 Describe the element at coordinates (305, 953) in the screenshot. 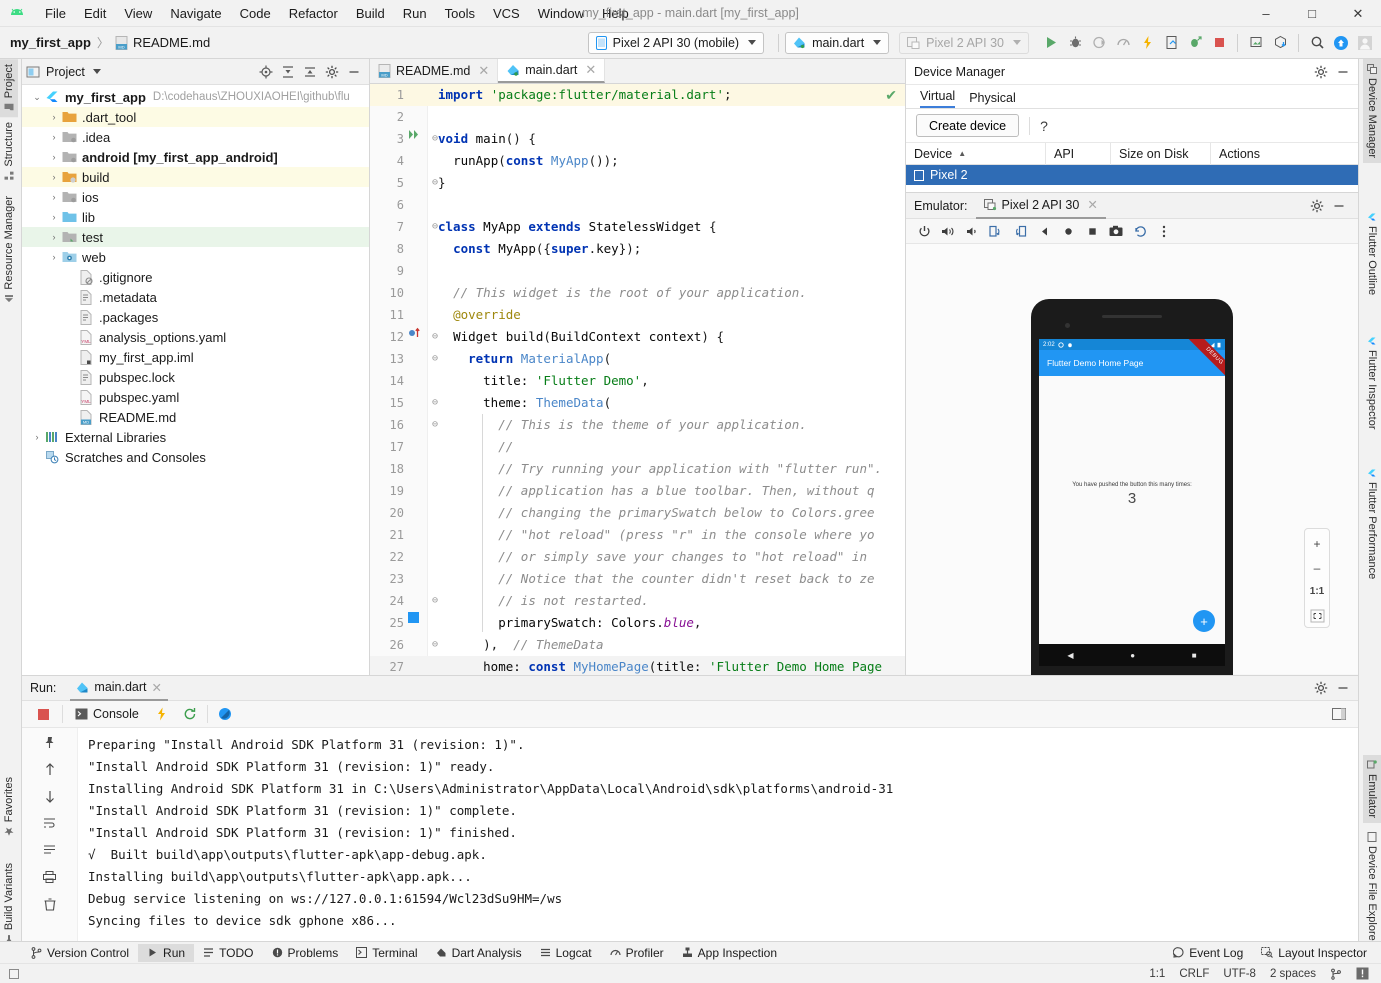

I see `status-problems: Problems` at that location.